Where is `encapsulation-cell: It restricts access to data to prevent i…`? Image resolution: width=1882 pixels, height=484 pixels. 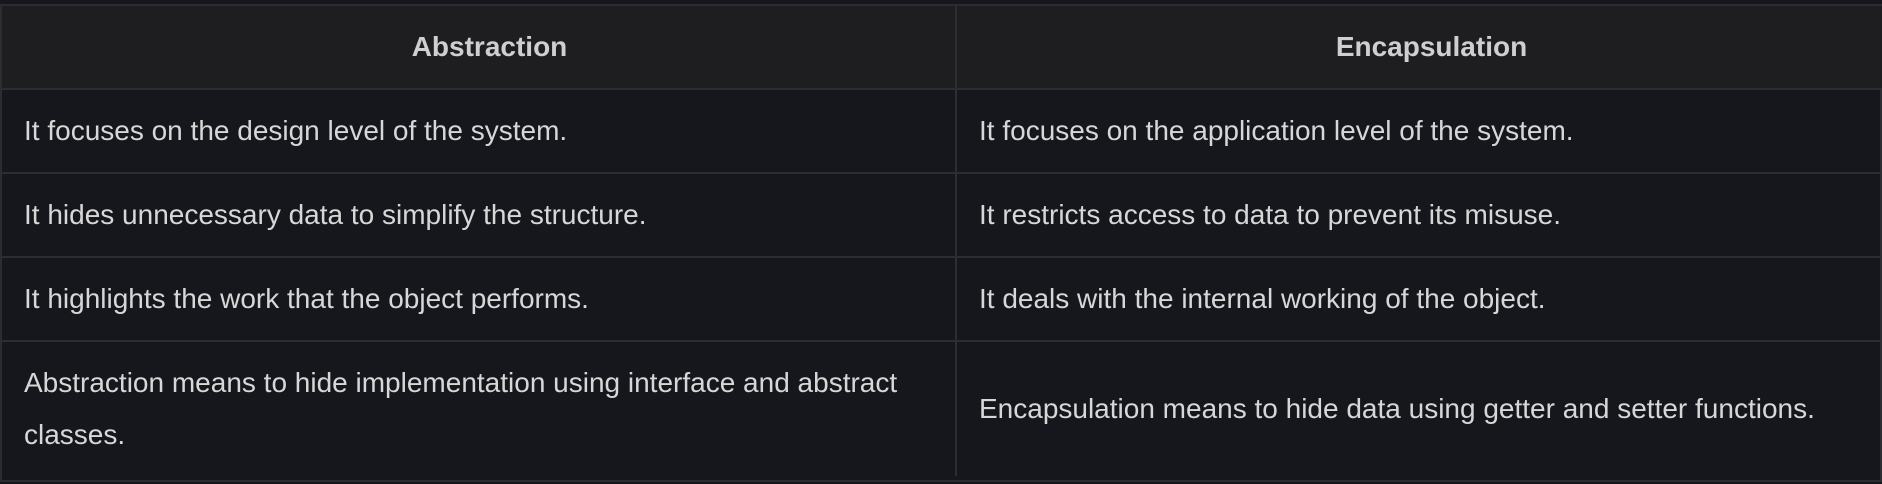
encapsulation-cell: It restricts access to data to prevent i… is located at coordinates (1418, 215).